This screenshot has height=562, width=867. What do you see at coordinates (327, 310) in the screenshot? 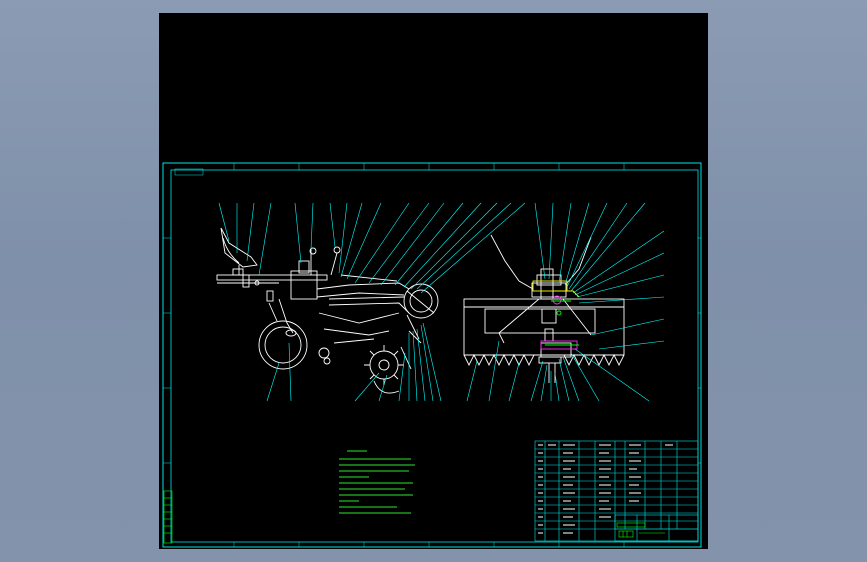
I see `side-view-machine` at bounding box center [327, 310].